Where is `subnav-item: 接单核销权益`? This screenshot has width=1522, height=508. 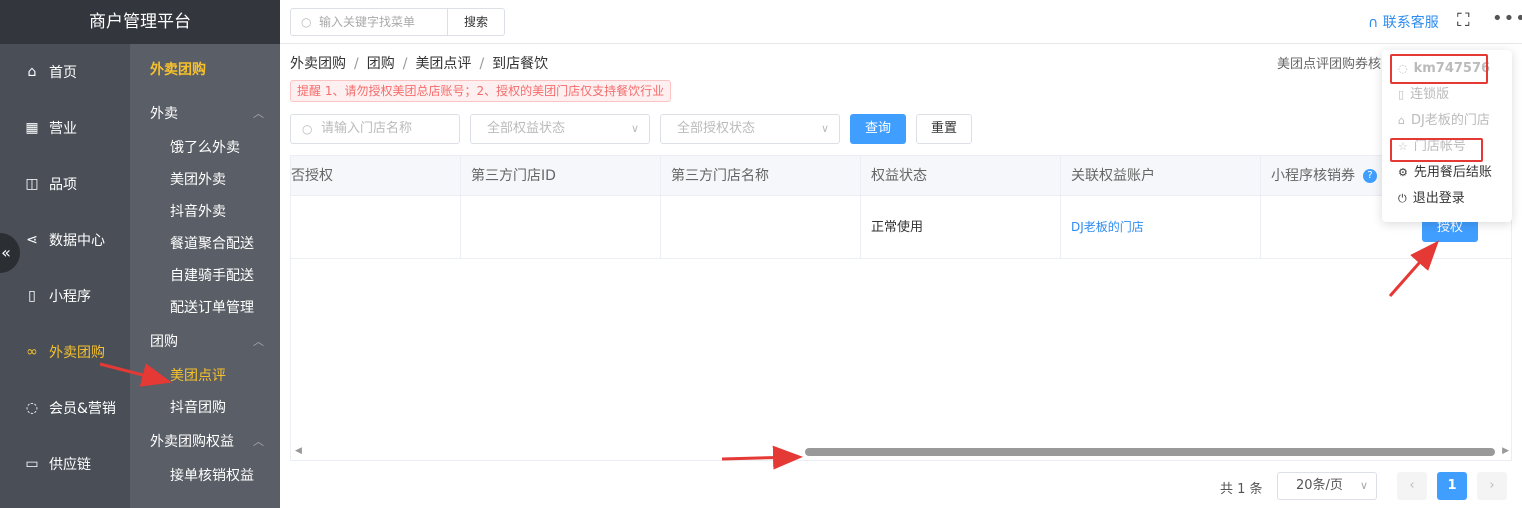
subnav-item: 接单核销权益 is located at coordinates (205, 476).